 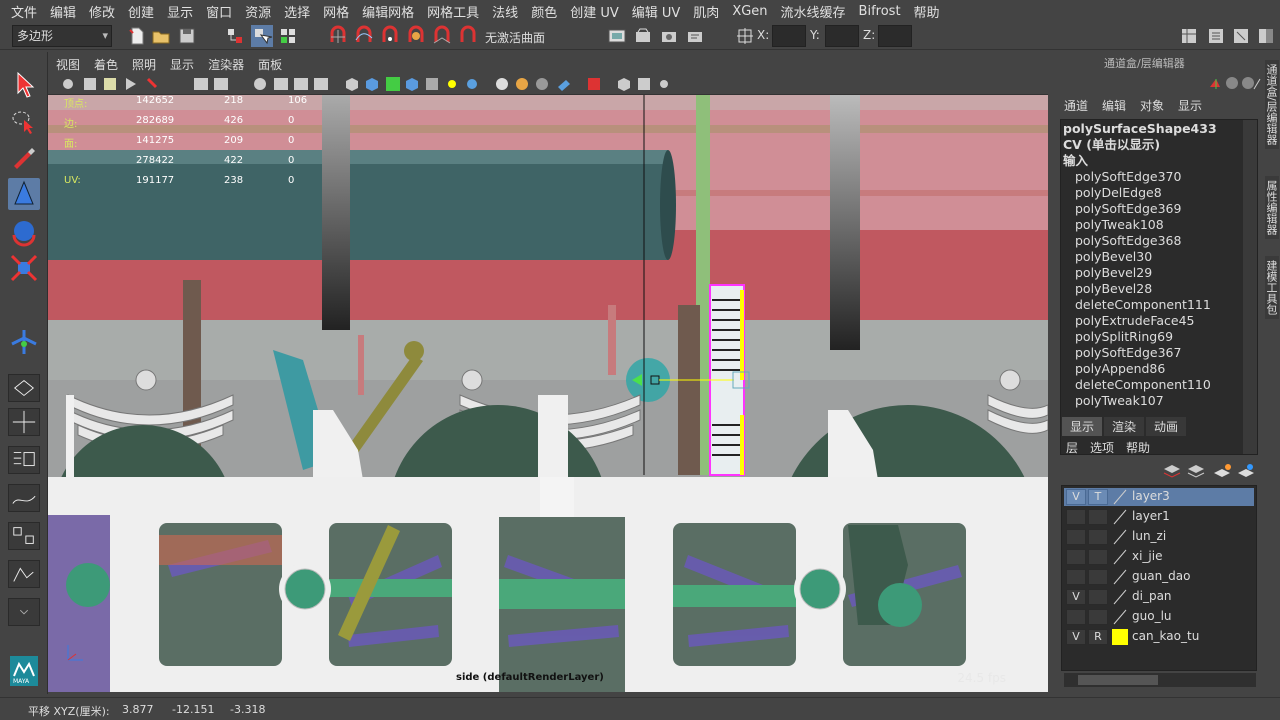 What do you see at coordinates (24, 460) in the screenshot?
I see `outliner-layout-icon` at bounding box center [24, 460].